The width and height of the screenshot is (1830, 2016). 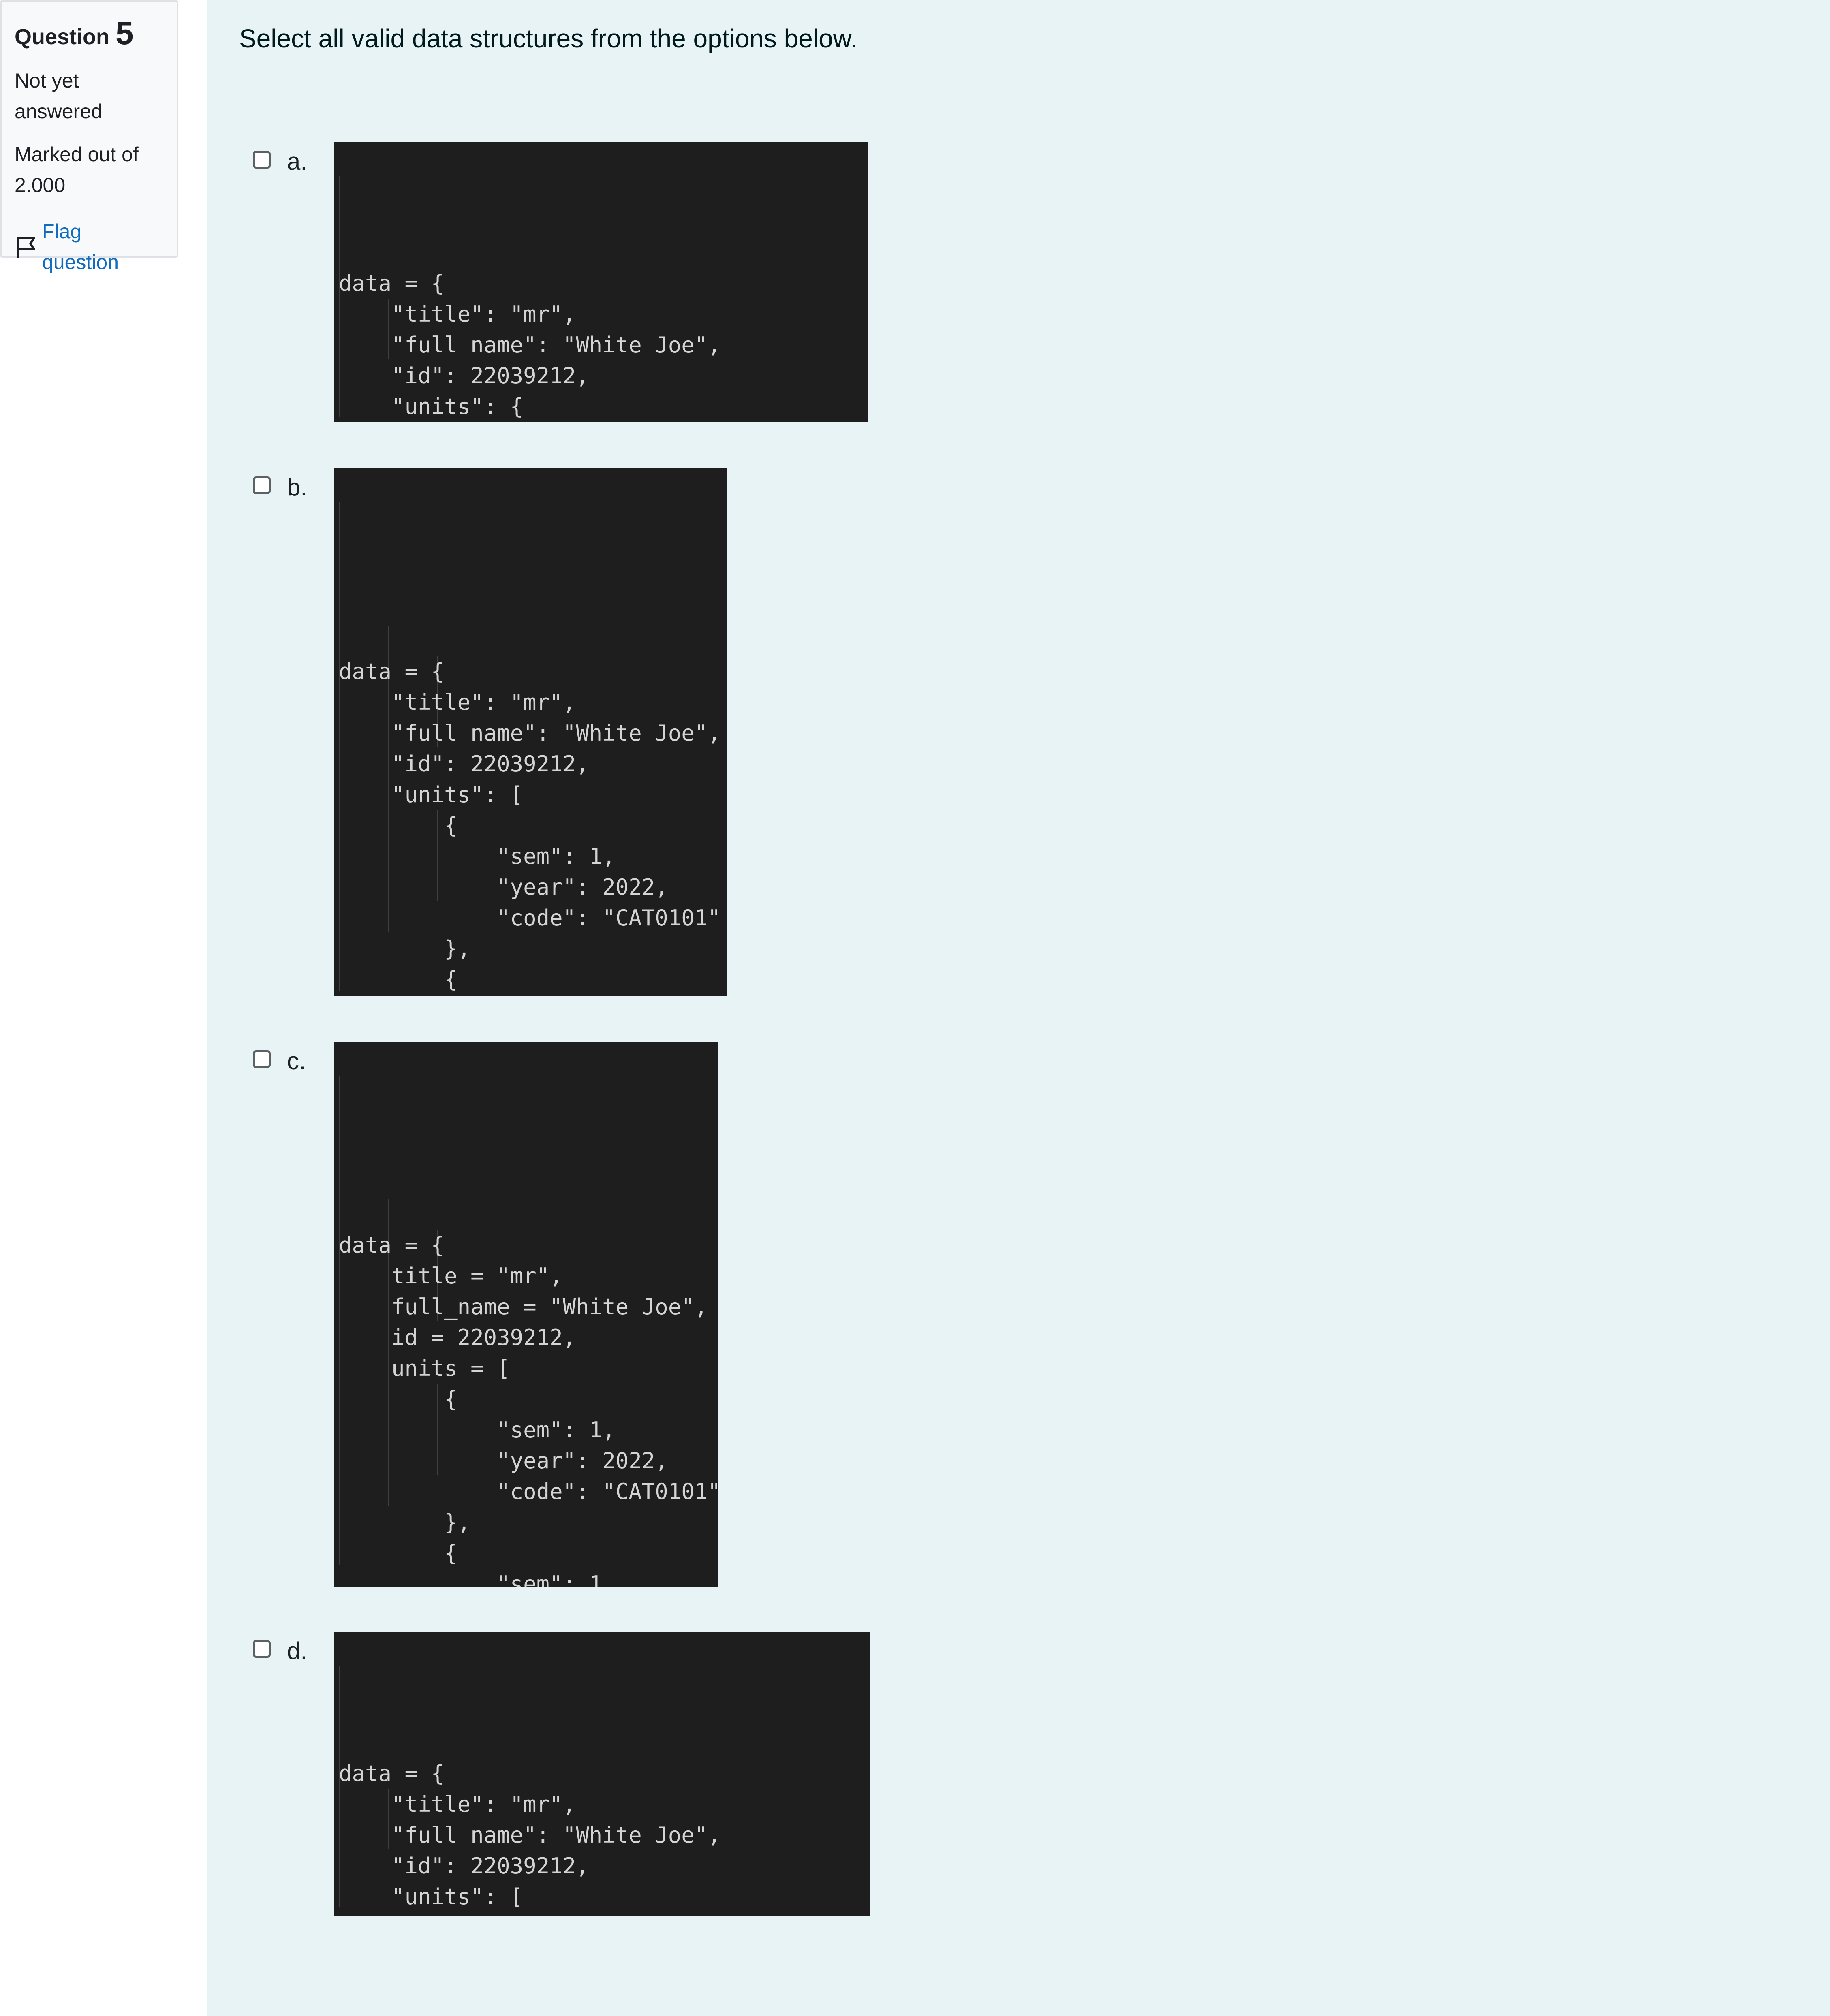 I want to click on code-line: "2022-S1": ["CAT0101", "CAT0103"],, so click(x=604, y=1914).